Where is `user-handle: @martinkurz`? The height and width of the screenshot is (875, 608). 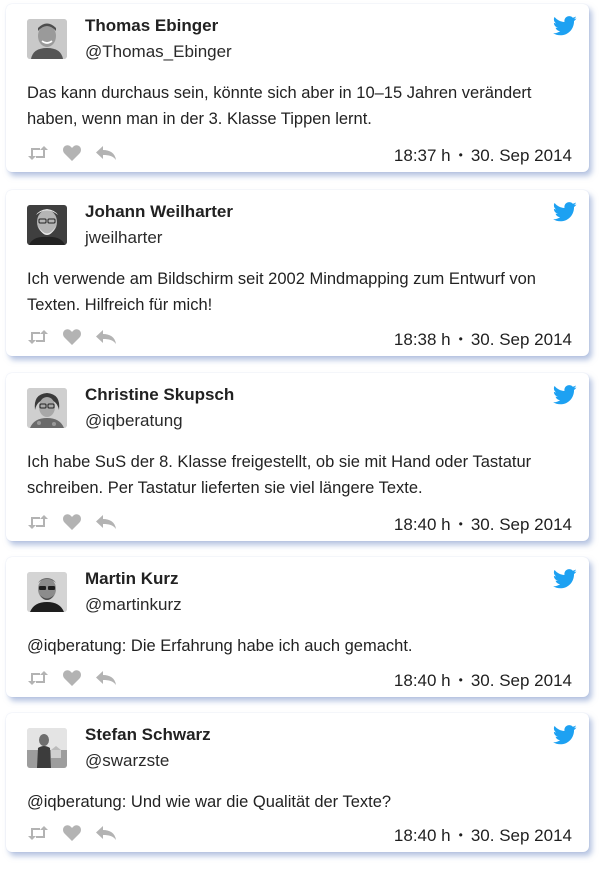
user-handle: @martinkurz is located at coordinates (133, 605).